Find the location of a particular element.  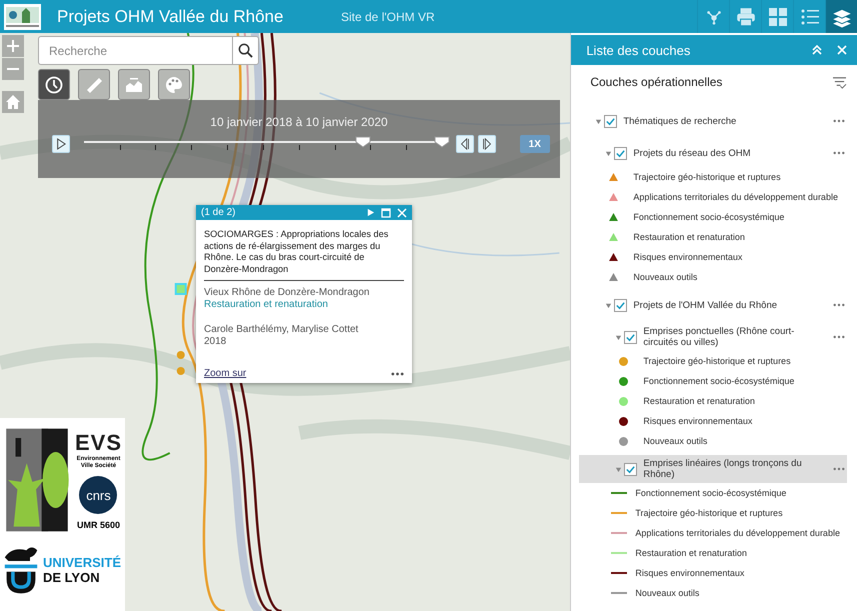

zoom-link: Zoom sur is located at coordinates (225, 373).